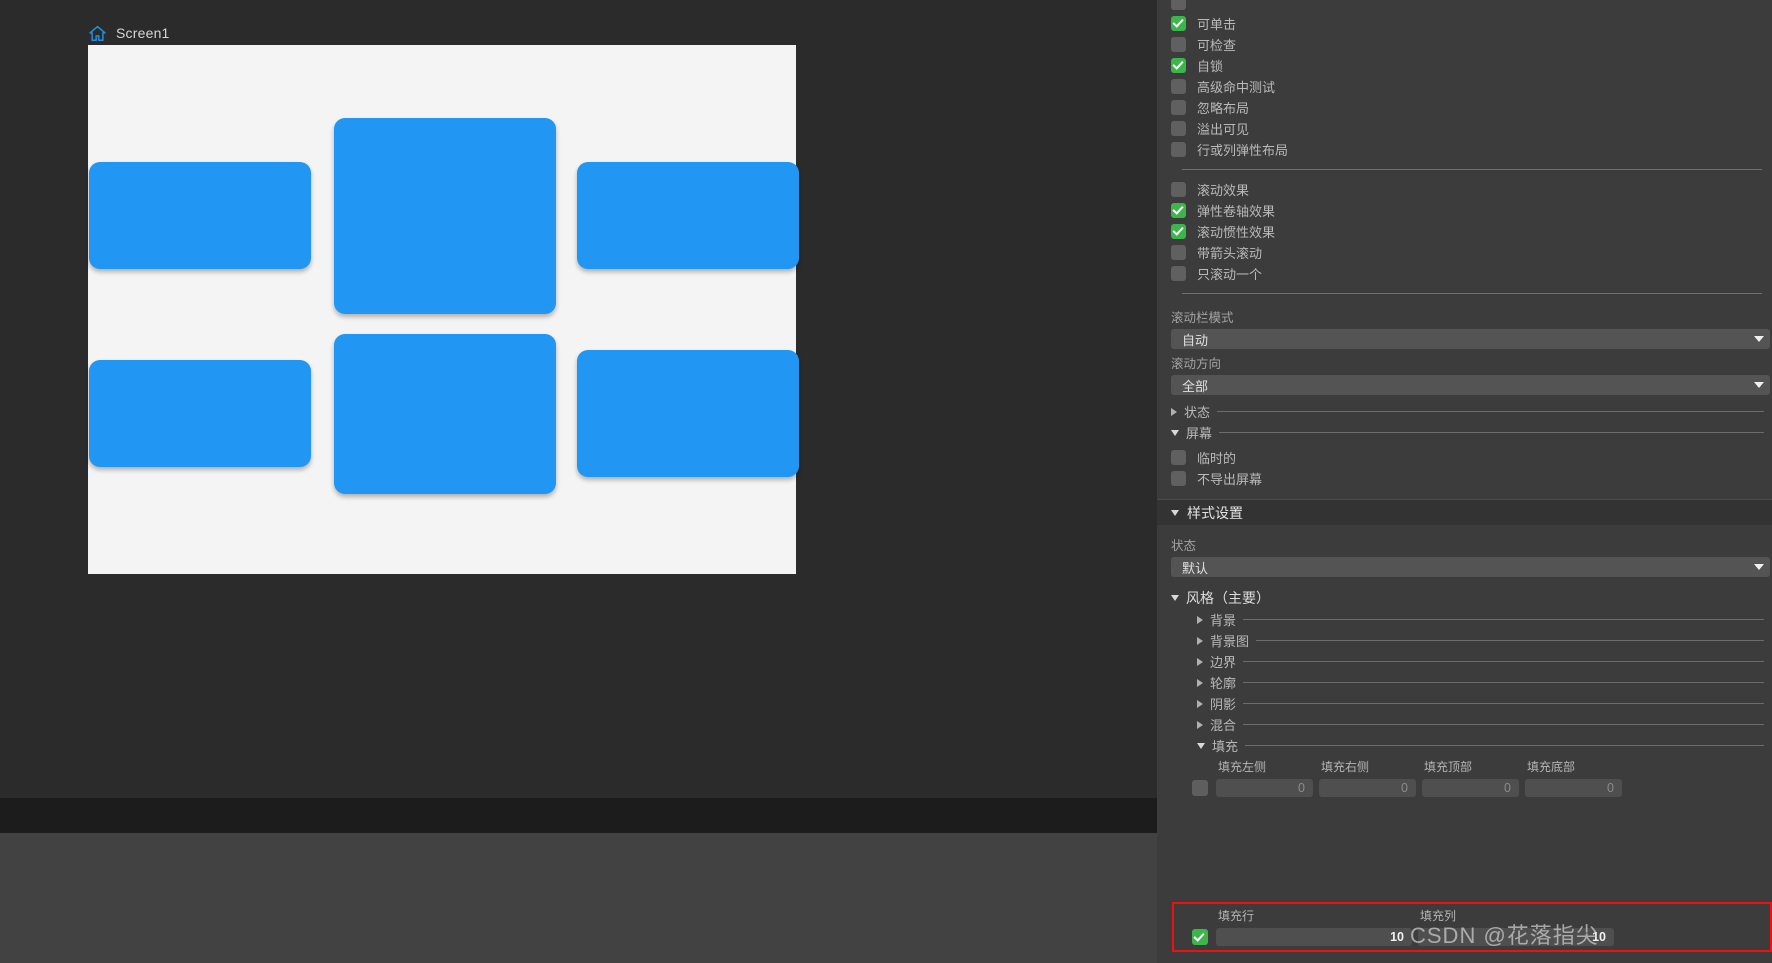 The width and height of the screenshot is (1772, 963). I want to click on behavior-checkbox-5: 溢出可见, so click(1464, 128).